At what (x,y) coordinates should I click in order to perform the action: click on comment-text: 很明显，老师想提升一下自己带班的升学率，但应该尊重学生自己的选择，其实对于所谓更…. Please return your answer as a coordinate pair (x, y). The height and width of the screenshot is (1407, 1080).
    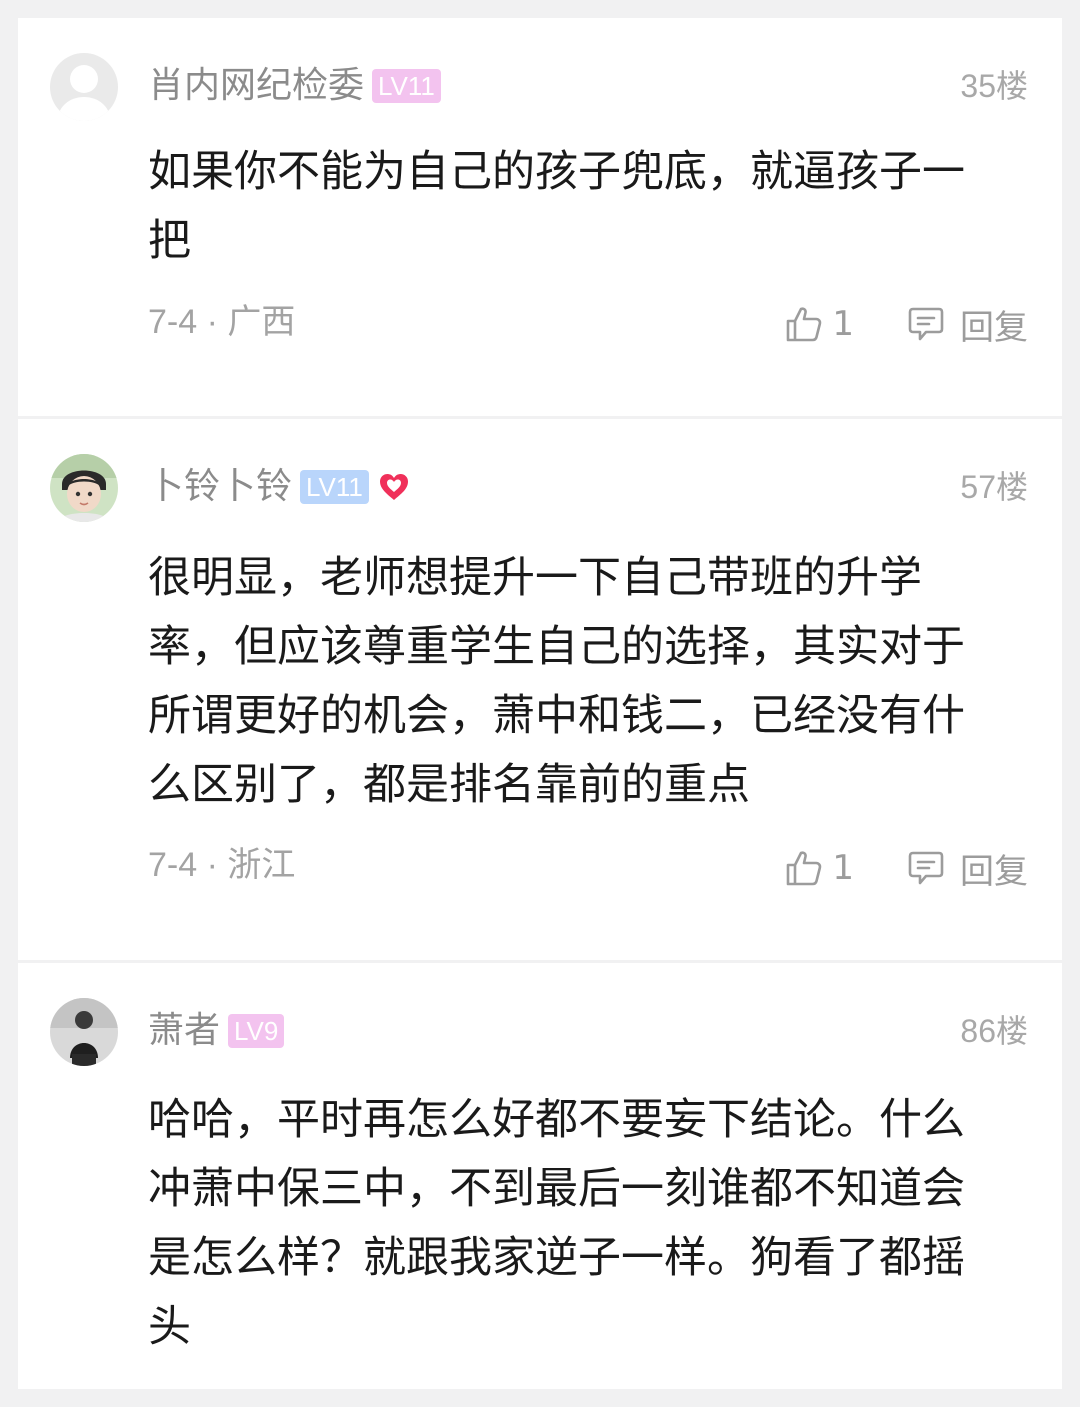
    Looking at the image, I should click on (556, 681).